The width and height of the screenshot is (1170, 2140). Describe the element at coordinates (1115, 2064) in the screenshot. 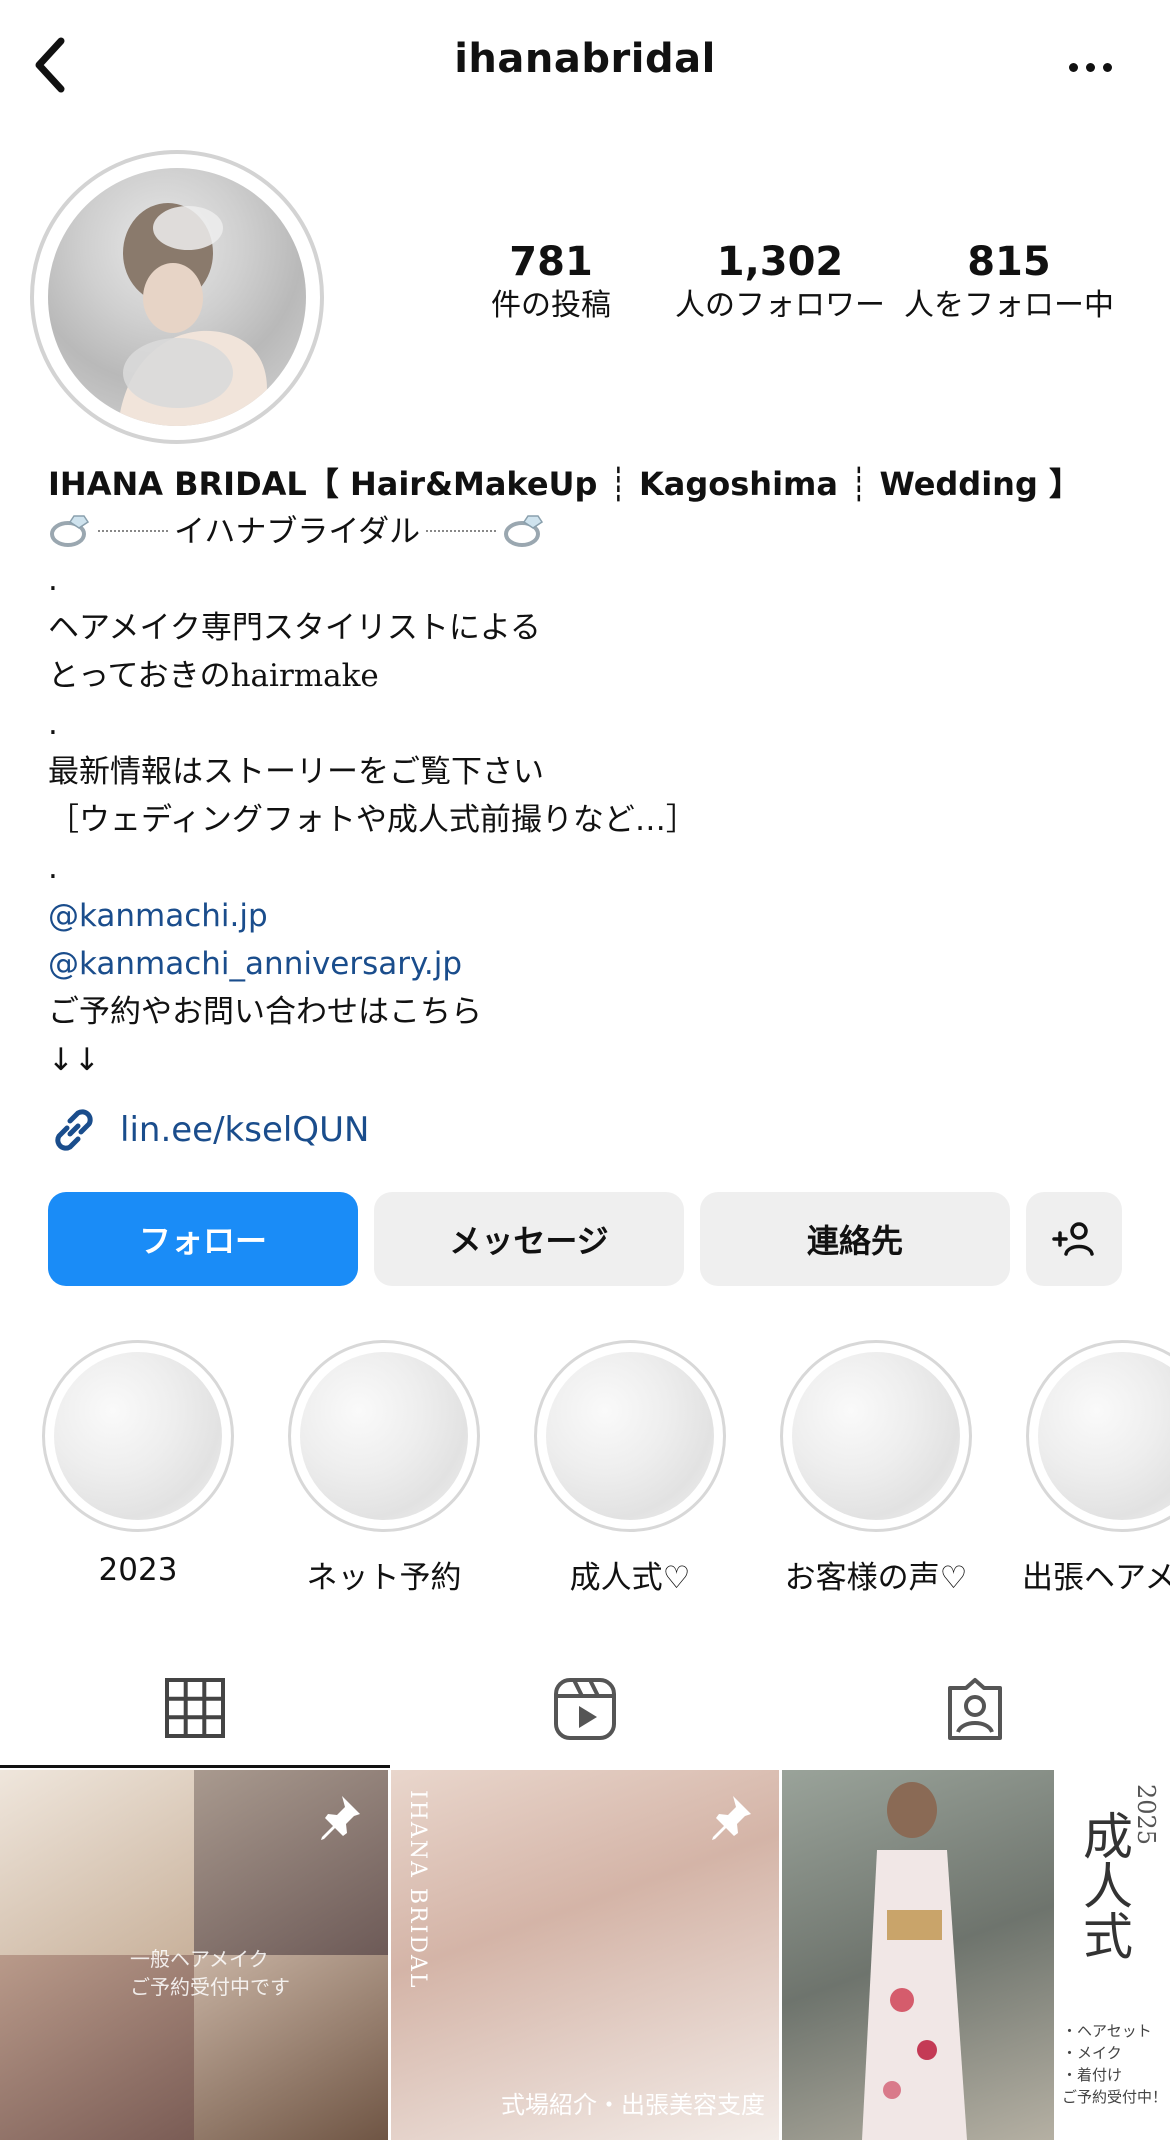

I see `post-menu-list: ・ヘアセット ・メイク ・着付け ご予約受付中！` at that location.